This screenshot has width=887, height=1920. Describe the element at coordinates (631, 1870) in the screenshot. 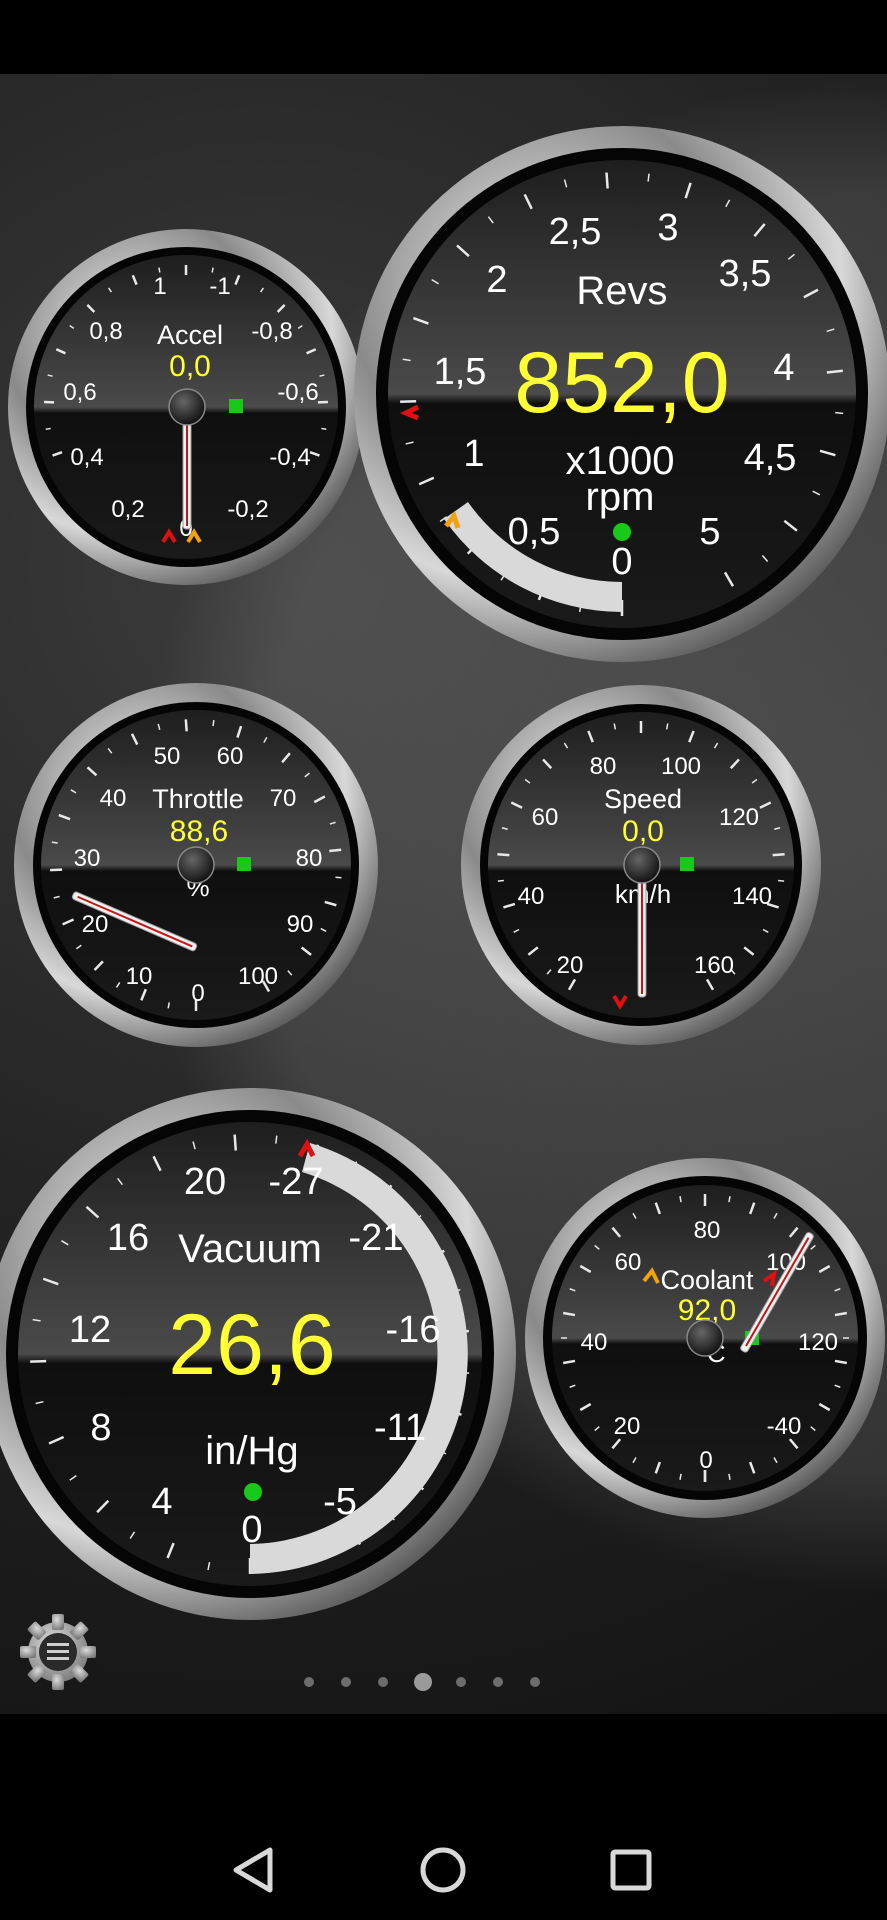

I see `nav-recents-button` at that location.